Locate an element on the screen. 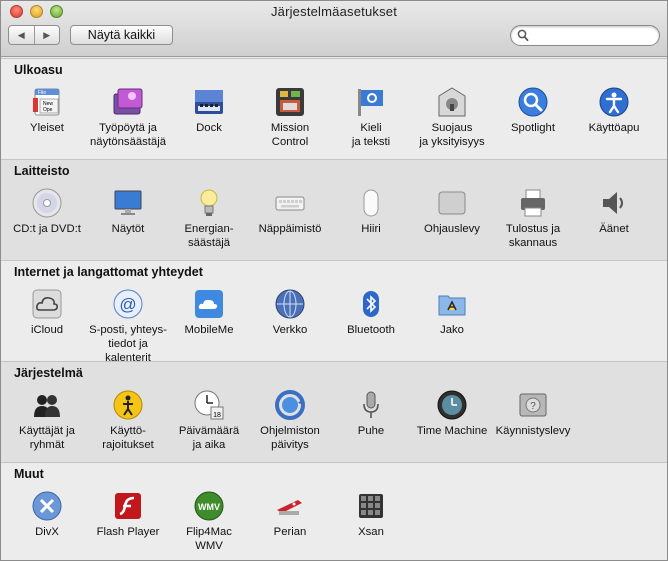 The image size is (668, 561). flash-player-icon is located at coordinates (128, 506).